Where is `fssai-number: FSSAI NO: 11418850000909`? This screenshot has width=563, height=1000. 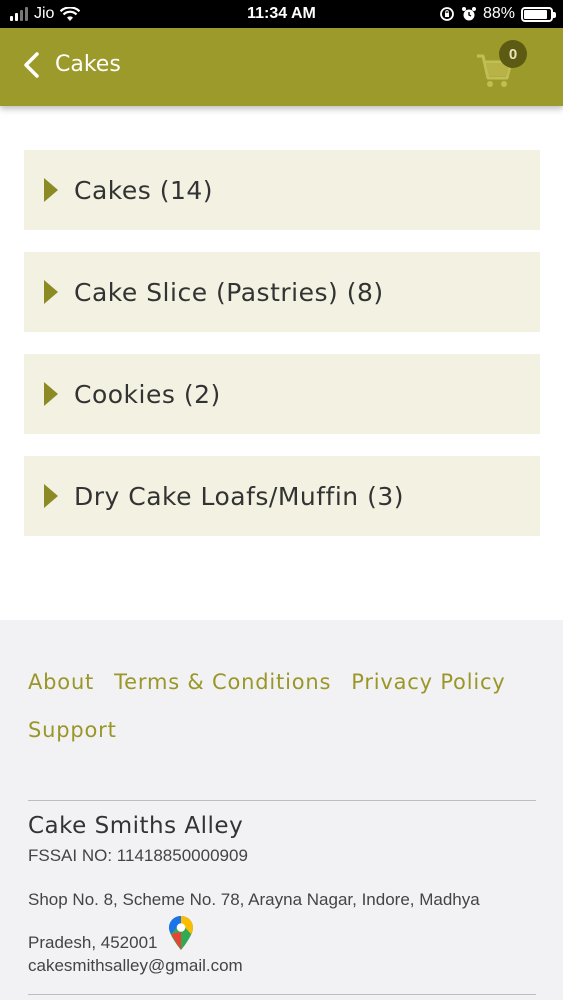
fssai-number: FSSAI NO: 11418850000909 is located at coordinates (138, 855).